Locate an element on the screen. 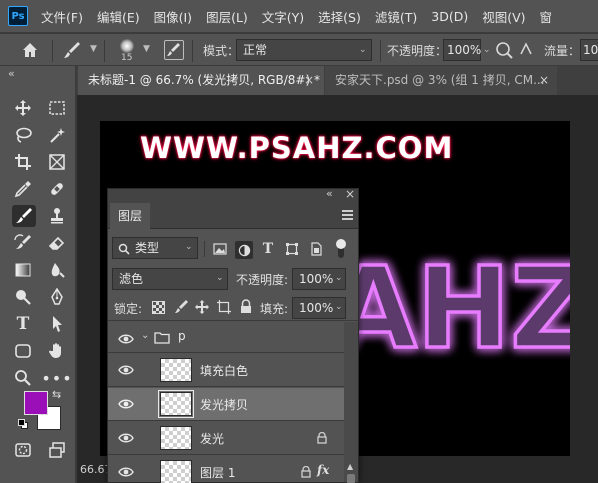 The width and height of the screenshot is (598, 483). zoom-tool-icon is located at coordinates (23, 378).